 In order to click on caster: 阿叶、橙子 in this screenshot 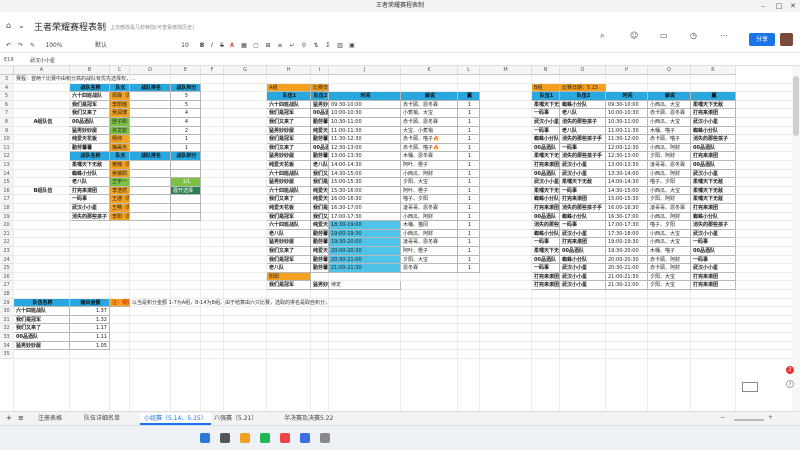, I will do `click(429, 165)`.